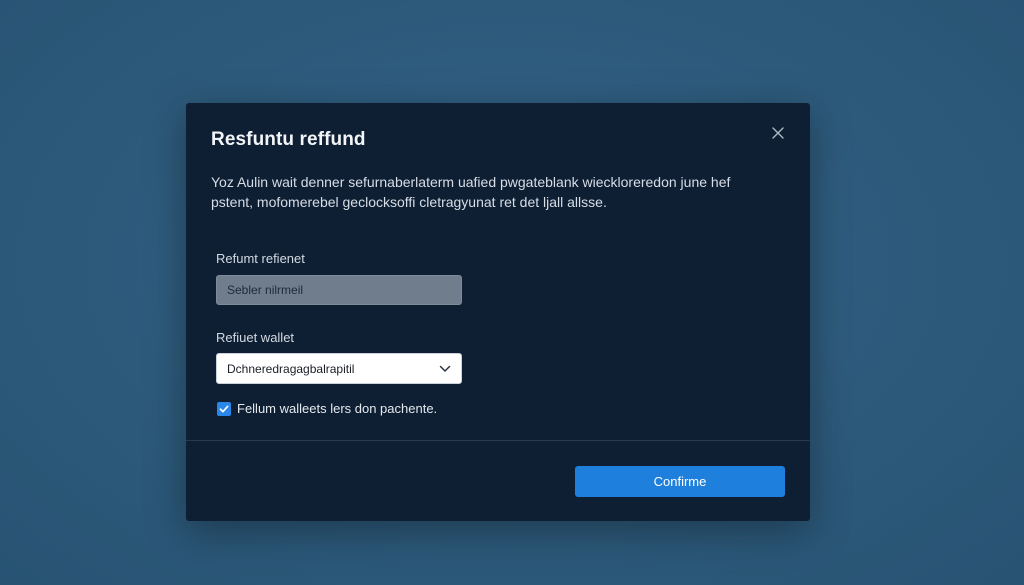 The width and height of the screenshot is (1024, 585). What do you see at coordinates (680, 481) in the screenshot?
I see `confirm-button: Confirme` at bounding box center [680, 481].